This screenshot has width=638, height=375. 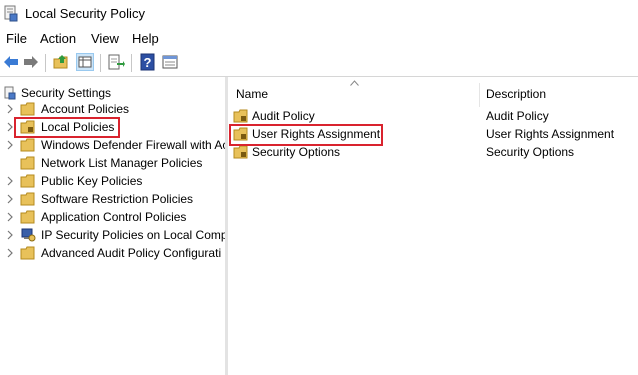 I want to click on security-settings-icon, so click(x=10, y=93).